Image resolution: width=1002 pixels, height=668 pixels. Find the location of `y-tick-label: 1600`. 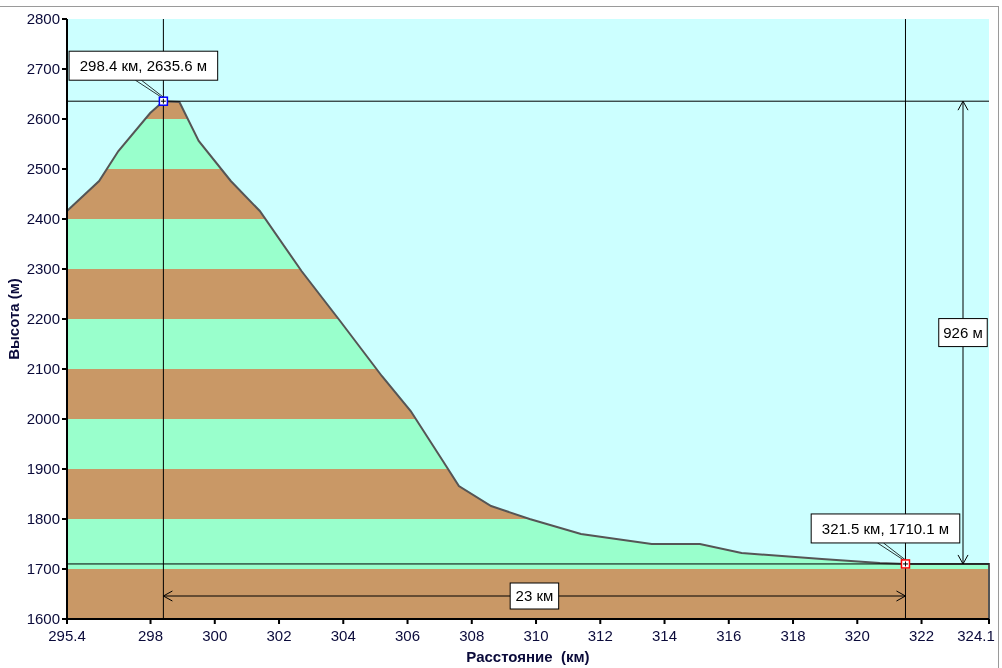

y-tick-label: 1600 is located at coordinates (43, 618).